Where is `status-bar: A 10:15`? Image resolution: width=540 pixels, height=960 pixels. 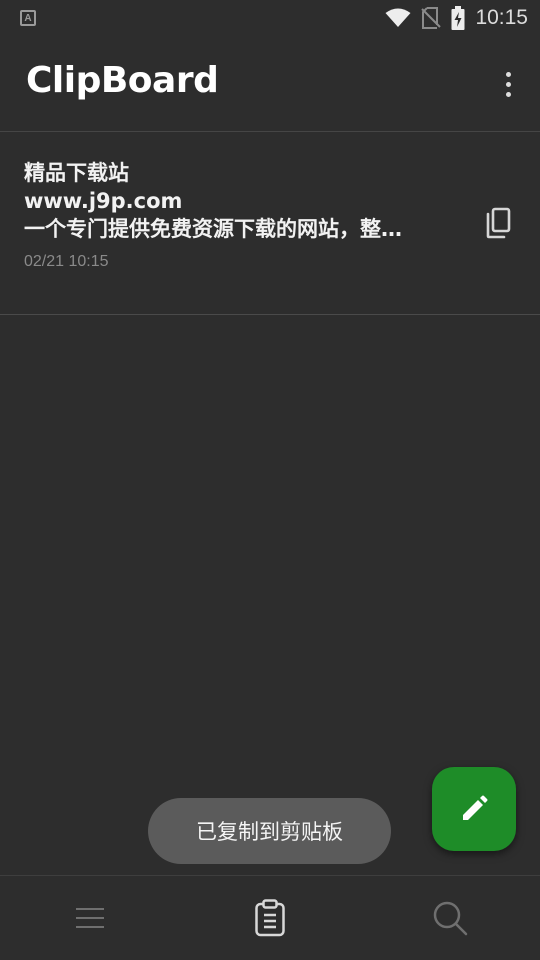 status-bar: A 10:15 is located at coordinates (270, 18).